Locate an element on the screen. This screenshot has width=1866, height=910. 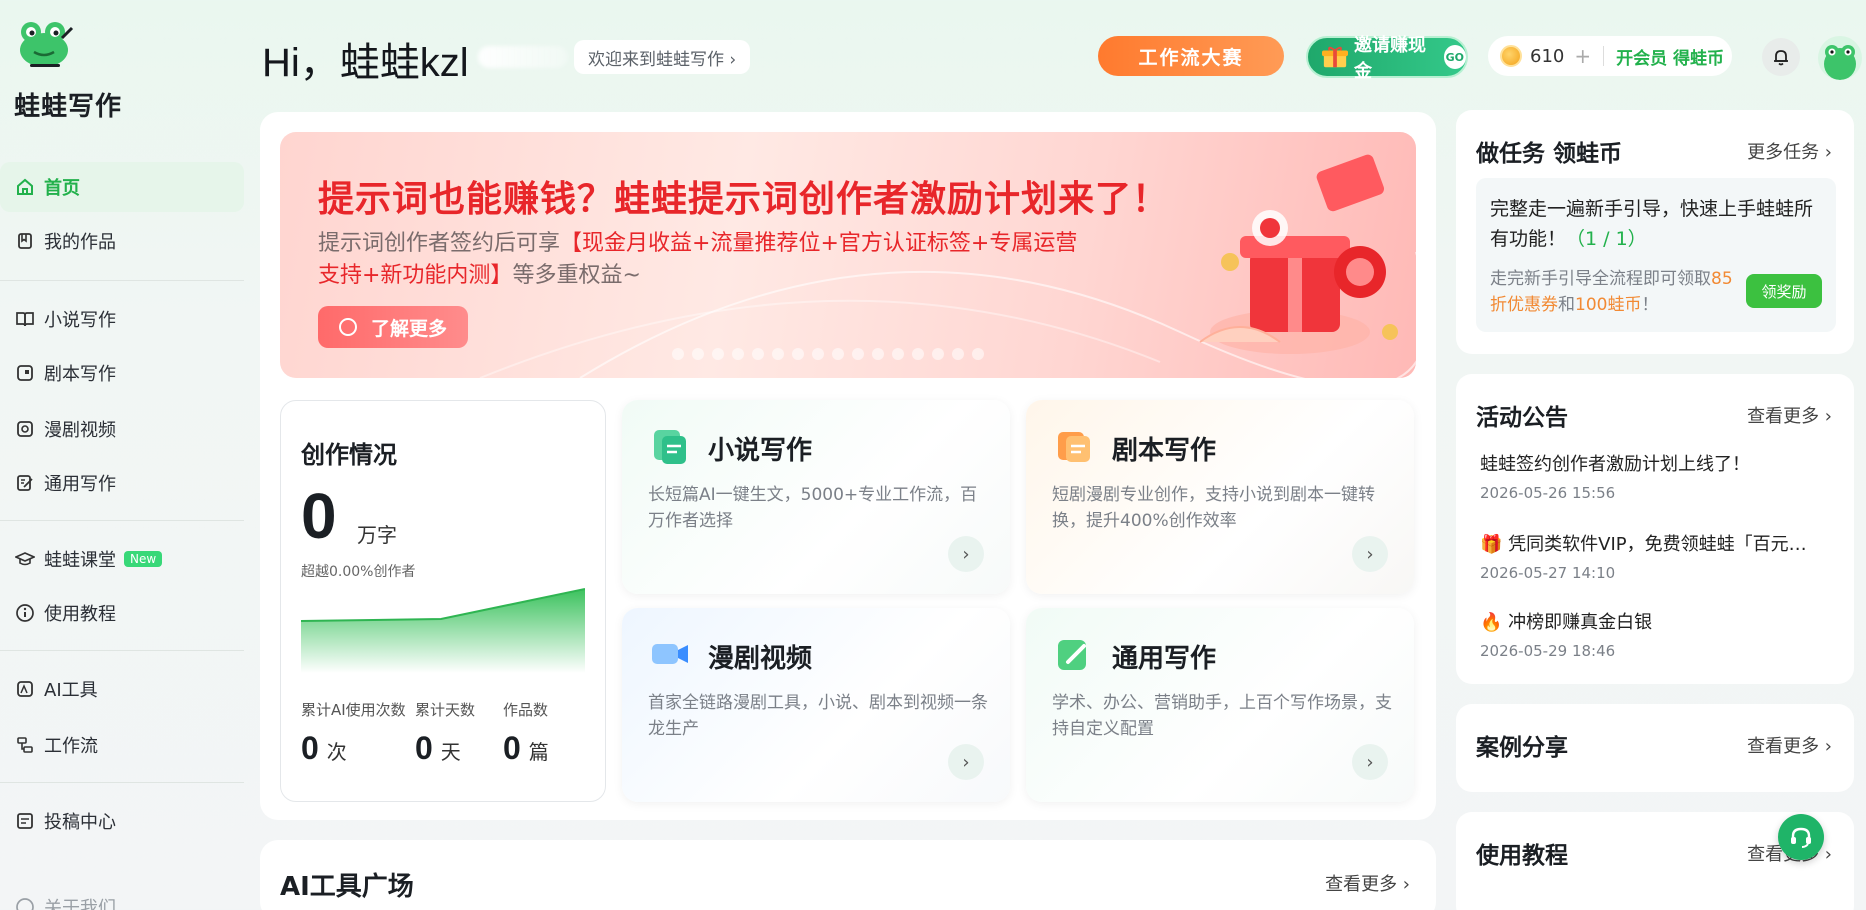
home-icon is located at coordinates (25, 187).